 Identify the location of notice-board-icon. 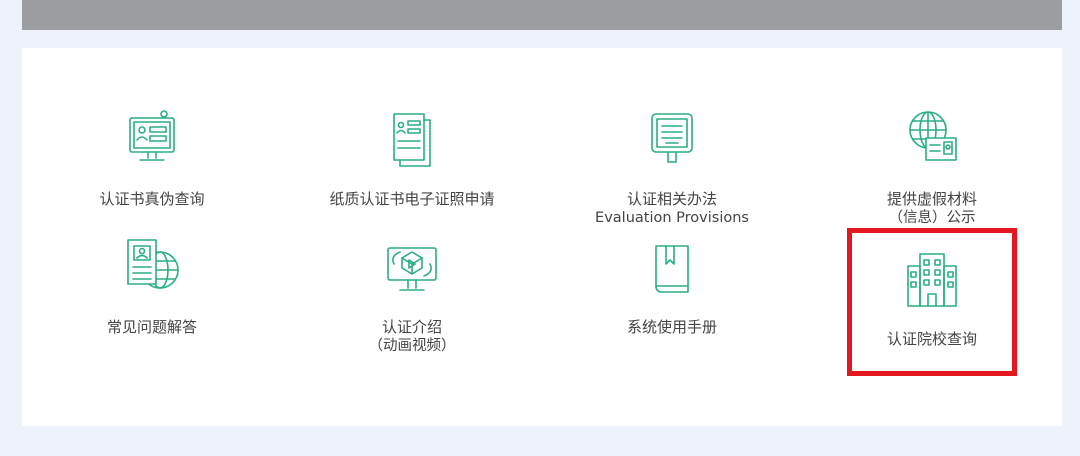
(672, 140).